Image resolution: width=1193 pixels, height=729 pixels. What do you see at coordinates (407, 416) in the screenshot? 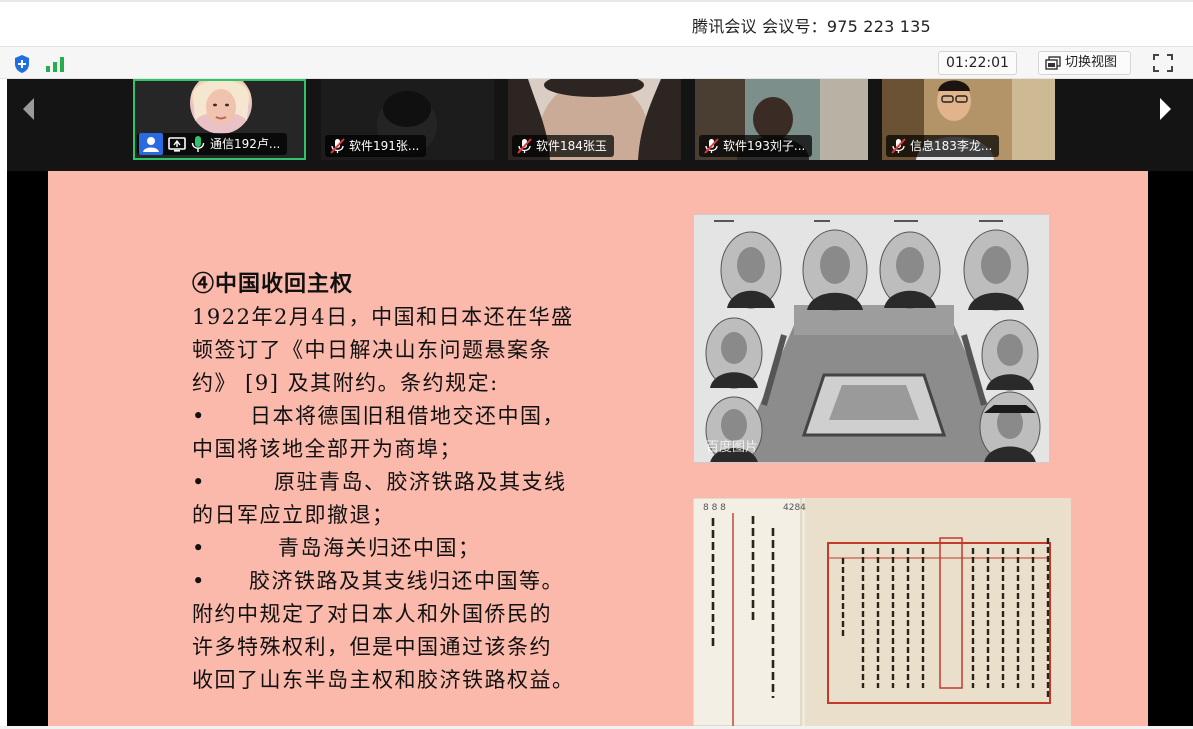
I see `slide-line: 日本将德国旧租借地交还中国，` at bounding box center [407, 416].